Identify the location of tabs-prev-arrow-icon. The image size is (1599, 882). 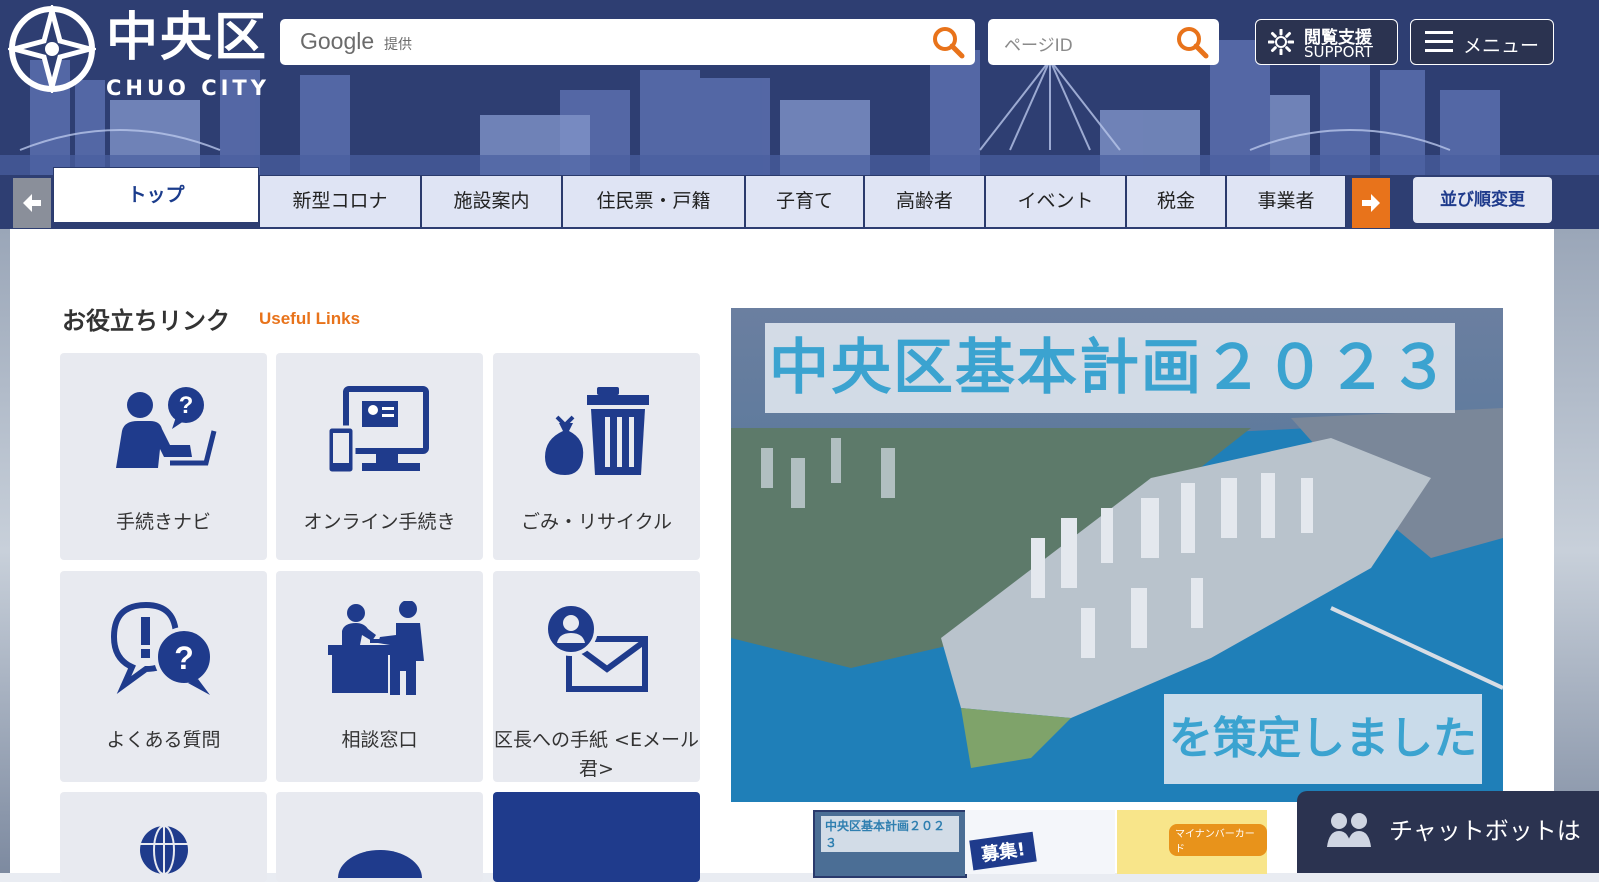
(32, 203).